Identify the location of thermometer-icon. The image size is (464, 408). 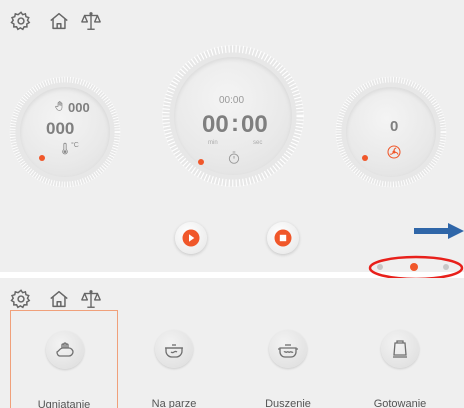
(65, 151).